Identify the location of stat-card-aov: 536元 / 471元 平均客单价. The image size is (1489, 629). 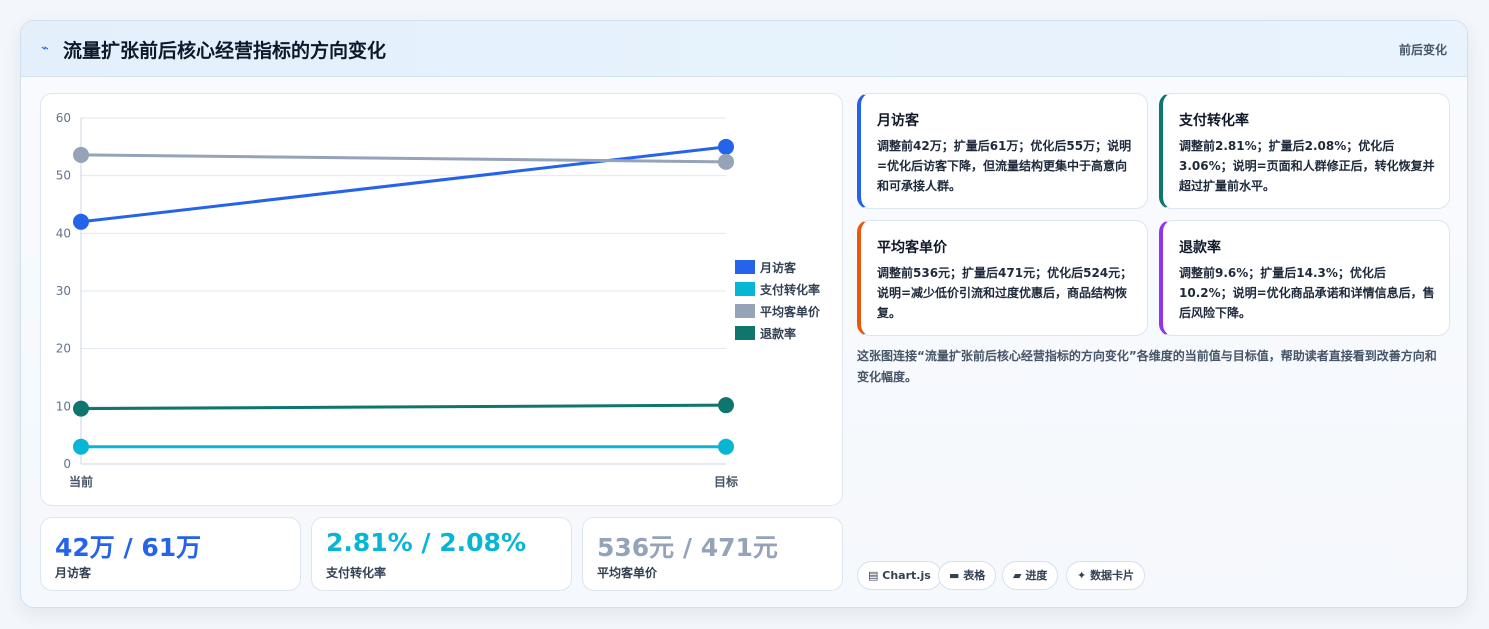
(712, 554).